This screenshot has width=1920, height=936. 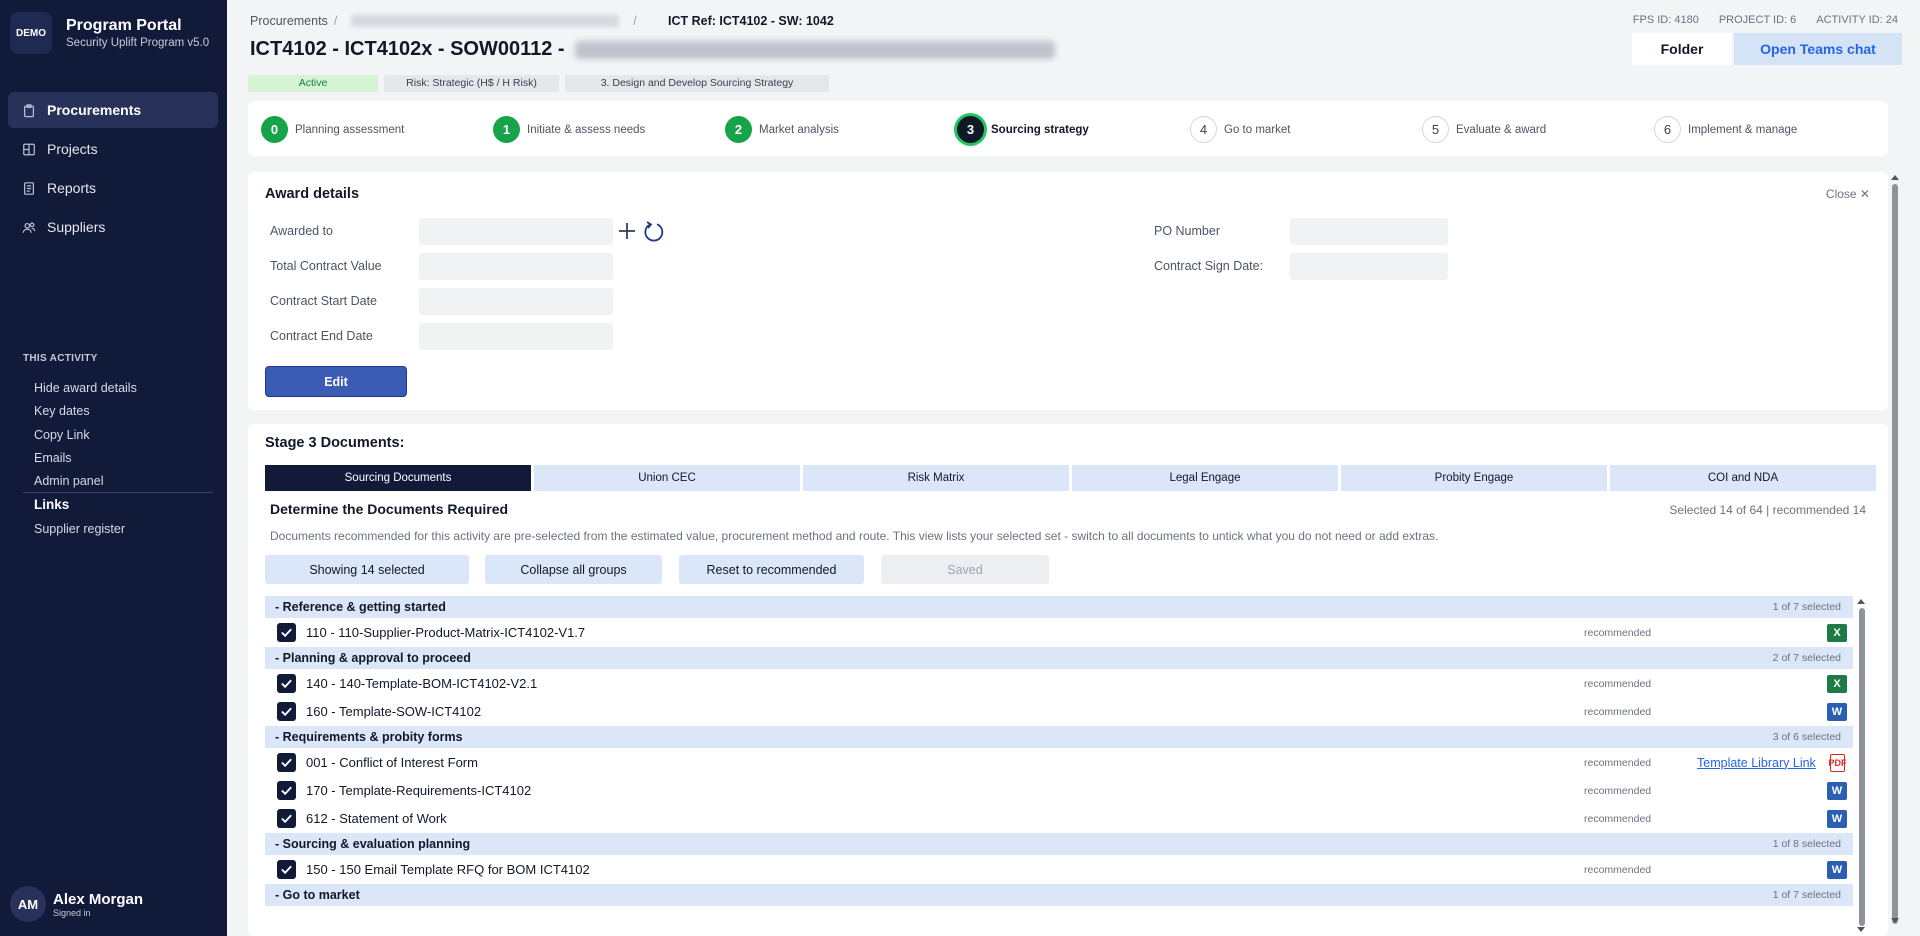 I want to click on edit-button: Edit, so click(x=336, y=381).